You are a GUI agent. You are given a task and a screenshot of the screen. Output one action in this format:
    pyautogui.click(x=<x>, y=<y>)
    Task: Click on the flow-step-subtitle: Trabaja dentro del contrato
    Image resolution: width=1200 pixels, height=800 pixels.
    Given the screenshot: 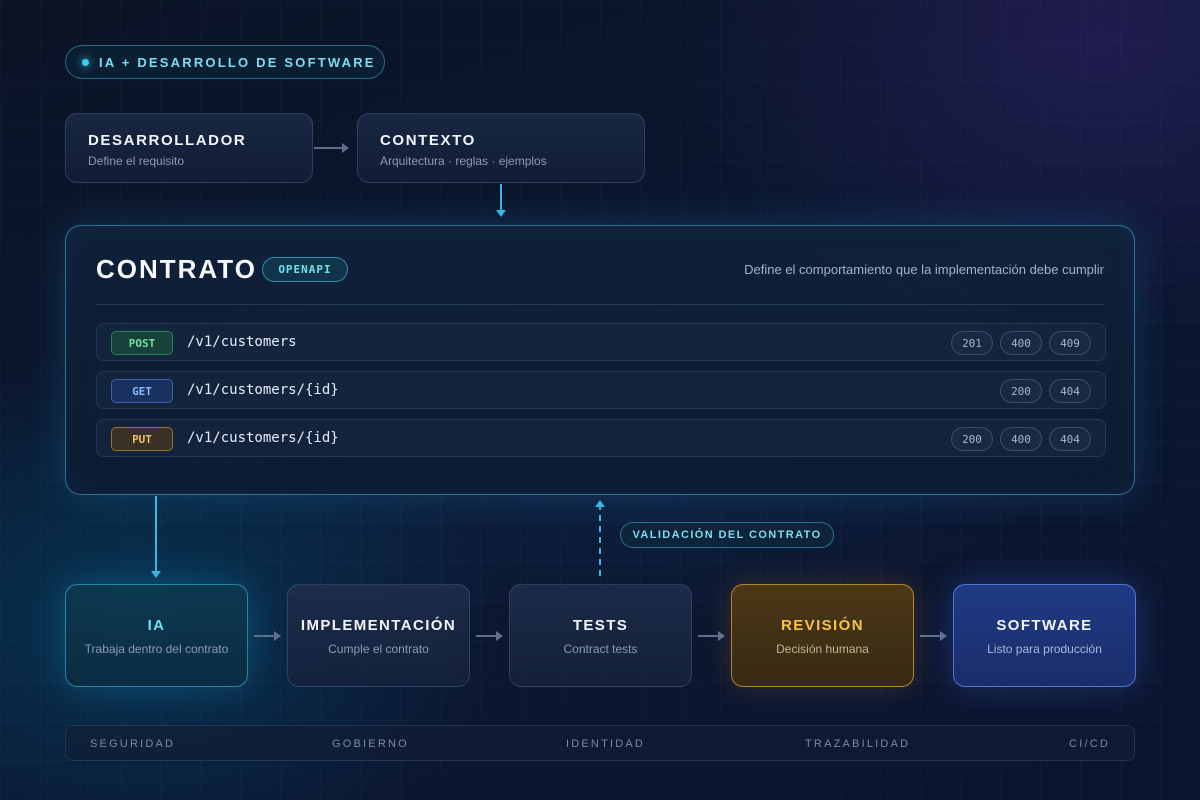 What is the action you would take?
    pyautogui.click(x=156, y=649)
    